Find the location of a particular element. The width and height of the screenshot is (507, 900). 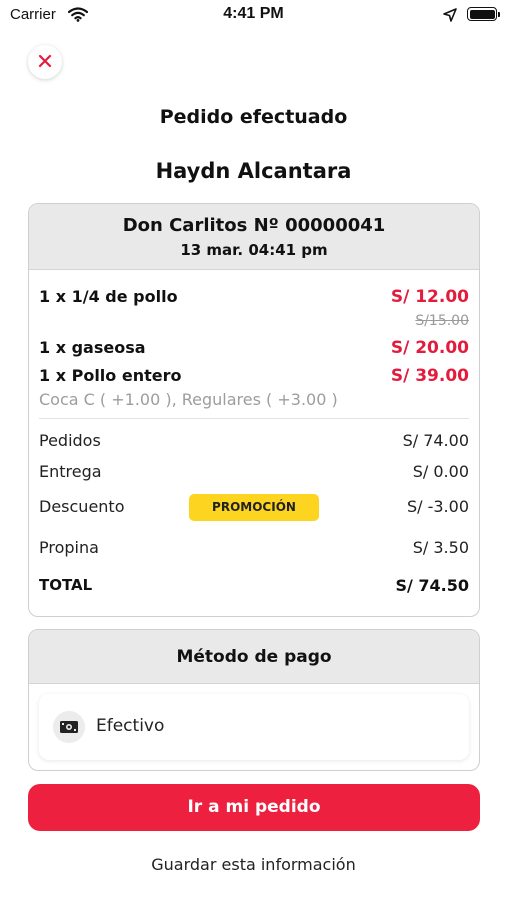

status-time: 4:41 PM is located at coordinates (253, 13).